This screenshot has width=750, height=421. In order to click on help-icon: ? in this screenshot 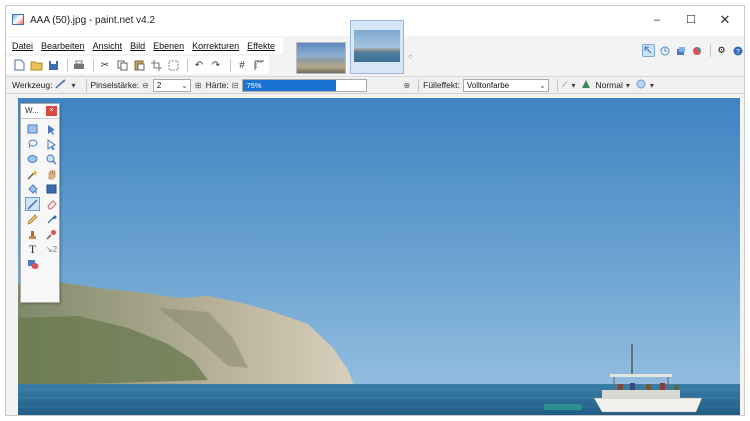, I will do `click(737, 50)`.